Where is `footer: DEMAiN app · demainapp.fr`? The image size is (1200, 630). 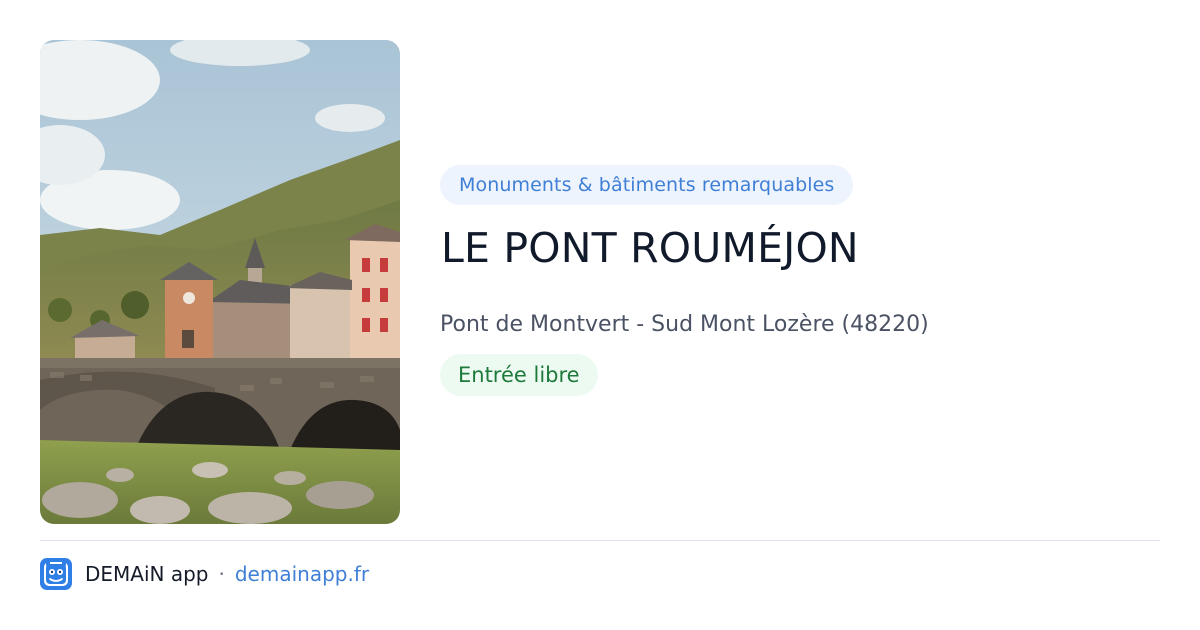 footer: DEMAiN app · demainapp.fr is located at coordinates (204, 574).